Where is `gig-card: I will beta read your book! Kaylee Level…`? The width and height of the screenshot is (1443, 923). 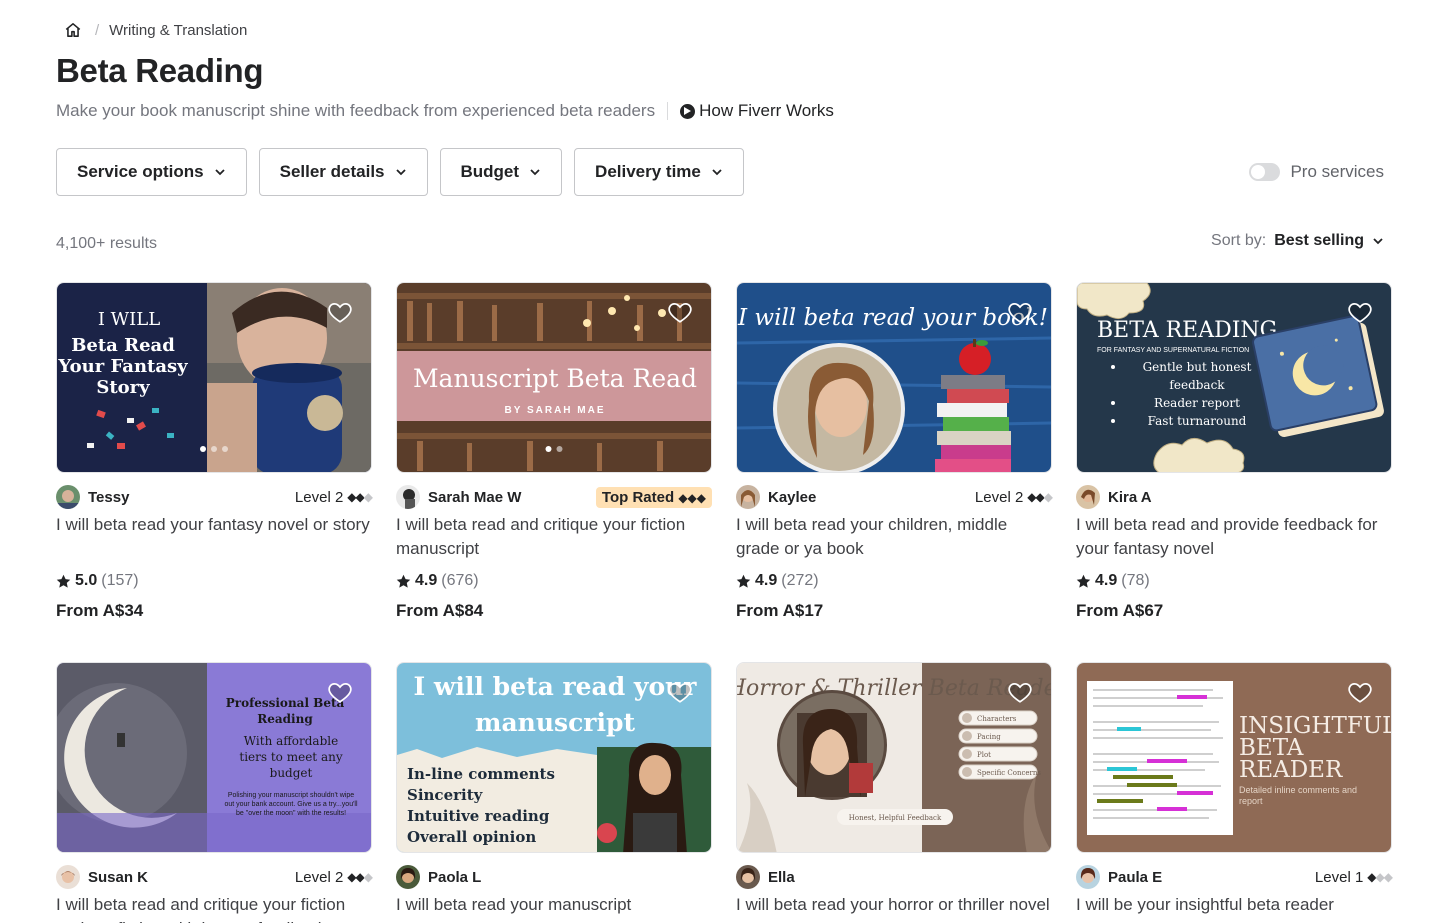
gig-card: I will beta read your book! Kaylee Level… is located at coordinates (894, 451).